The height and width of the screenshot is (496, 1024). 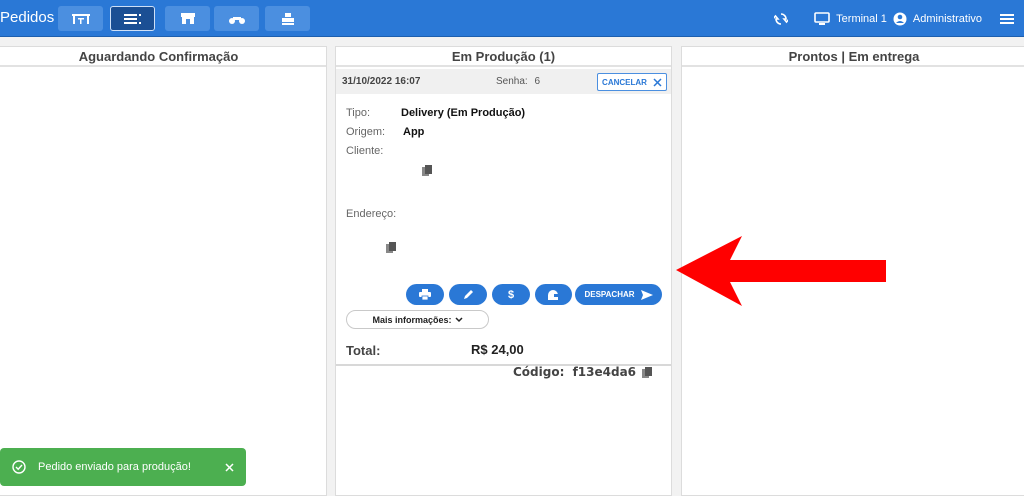 I want to click on user-icon, so click(x=900, y=18).